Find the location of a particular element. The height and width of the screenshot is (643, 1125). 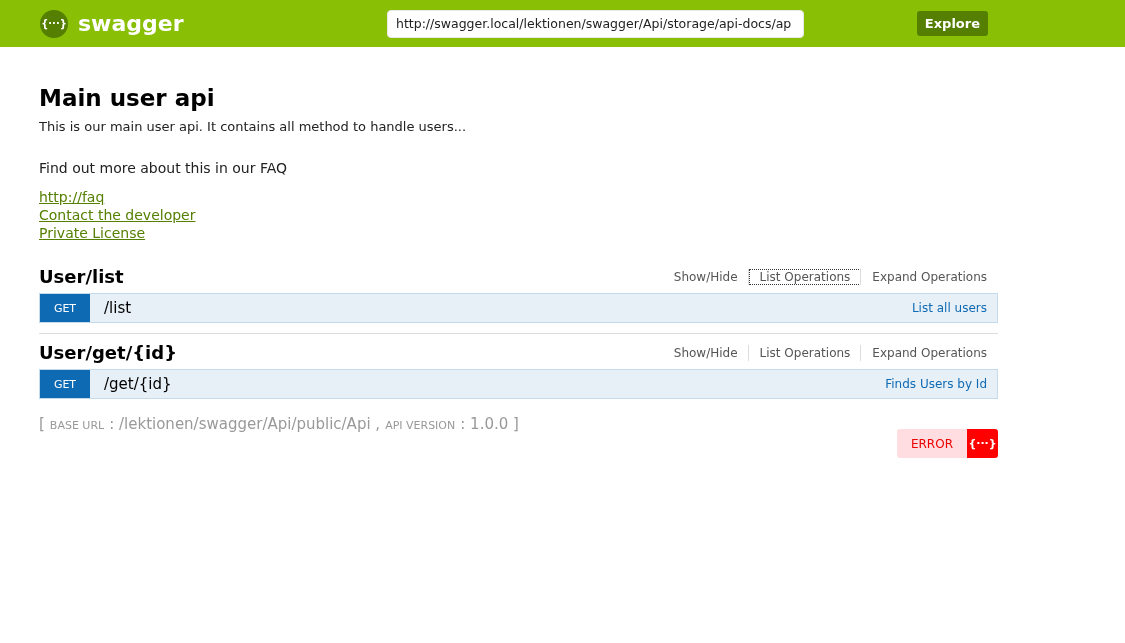

brand-name: swagger is located at coordinates (131, 23).